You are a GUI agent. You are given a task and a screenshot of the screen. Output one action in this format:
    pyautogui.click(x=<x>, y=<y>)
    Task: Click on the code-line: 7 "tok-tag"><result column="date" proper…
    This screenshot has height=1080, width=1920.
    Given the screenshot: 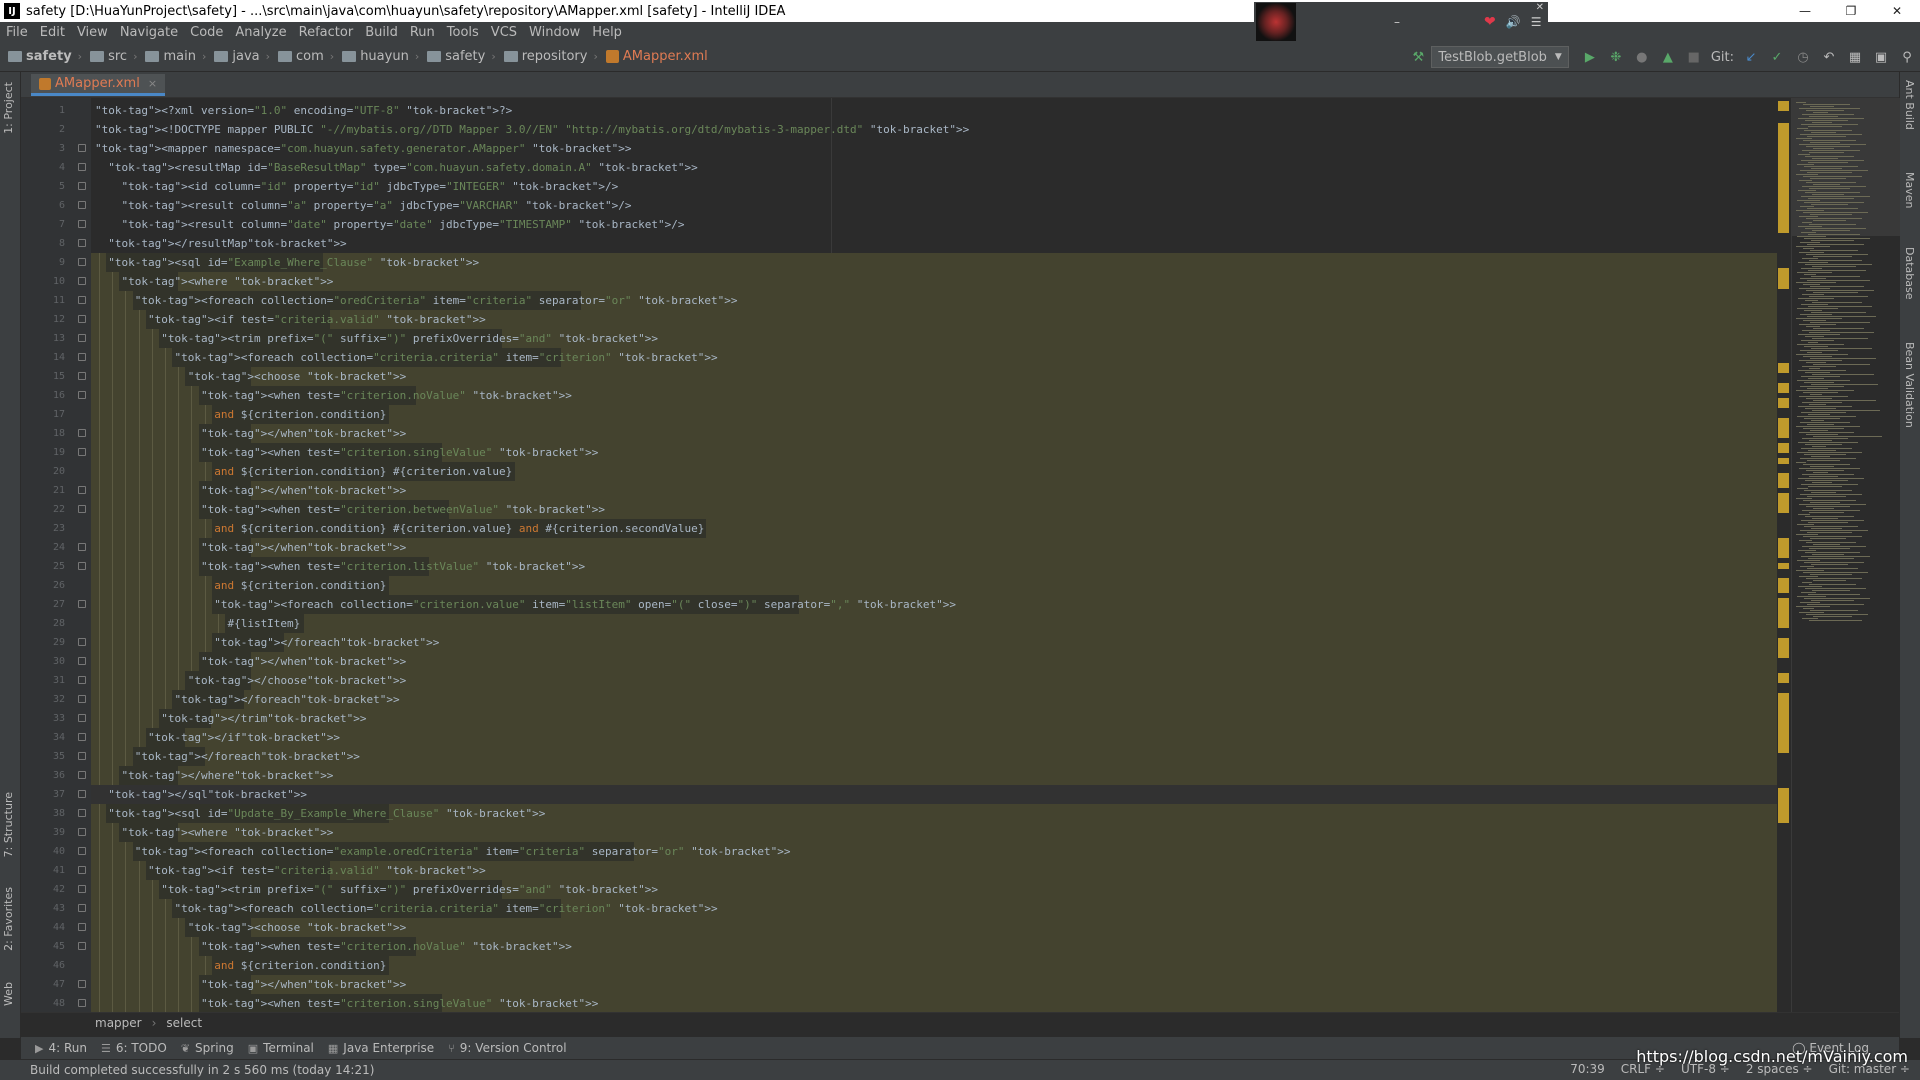 What is the action you would take?
    pyautogui.click(x=904, y=224)
    